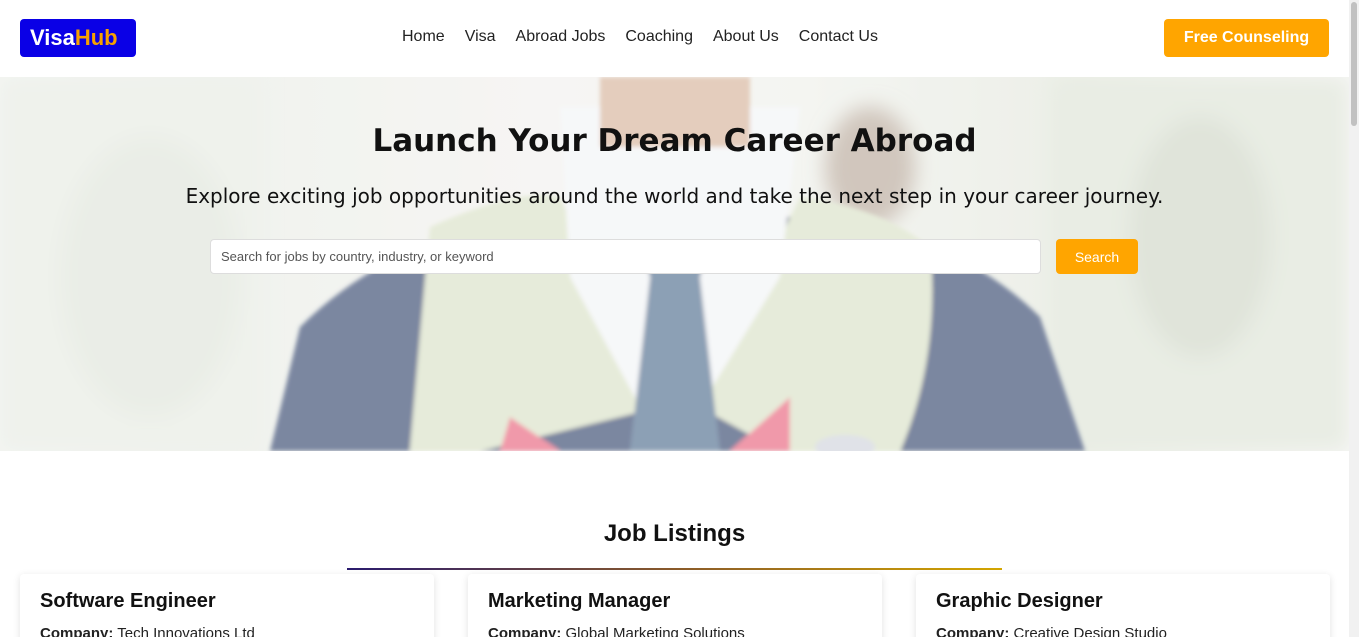 Image resolution: width=1359 pixels, height=637 pixels. What do you see at coordinates (674, 141) in the screenshot?
I see `hero-title: Launch Your Dream Career Abroad` at bounding box center [674, 141].